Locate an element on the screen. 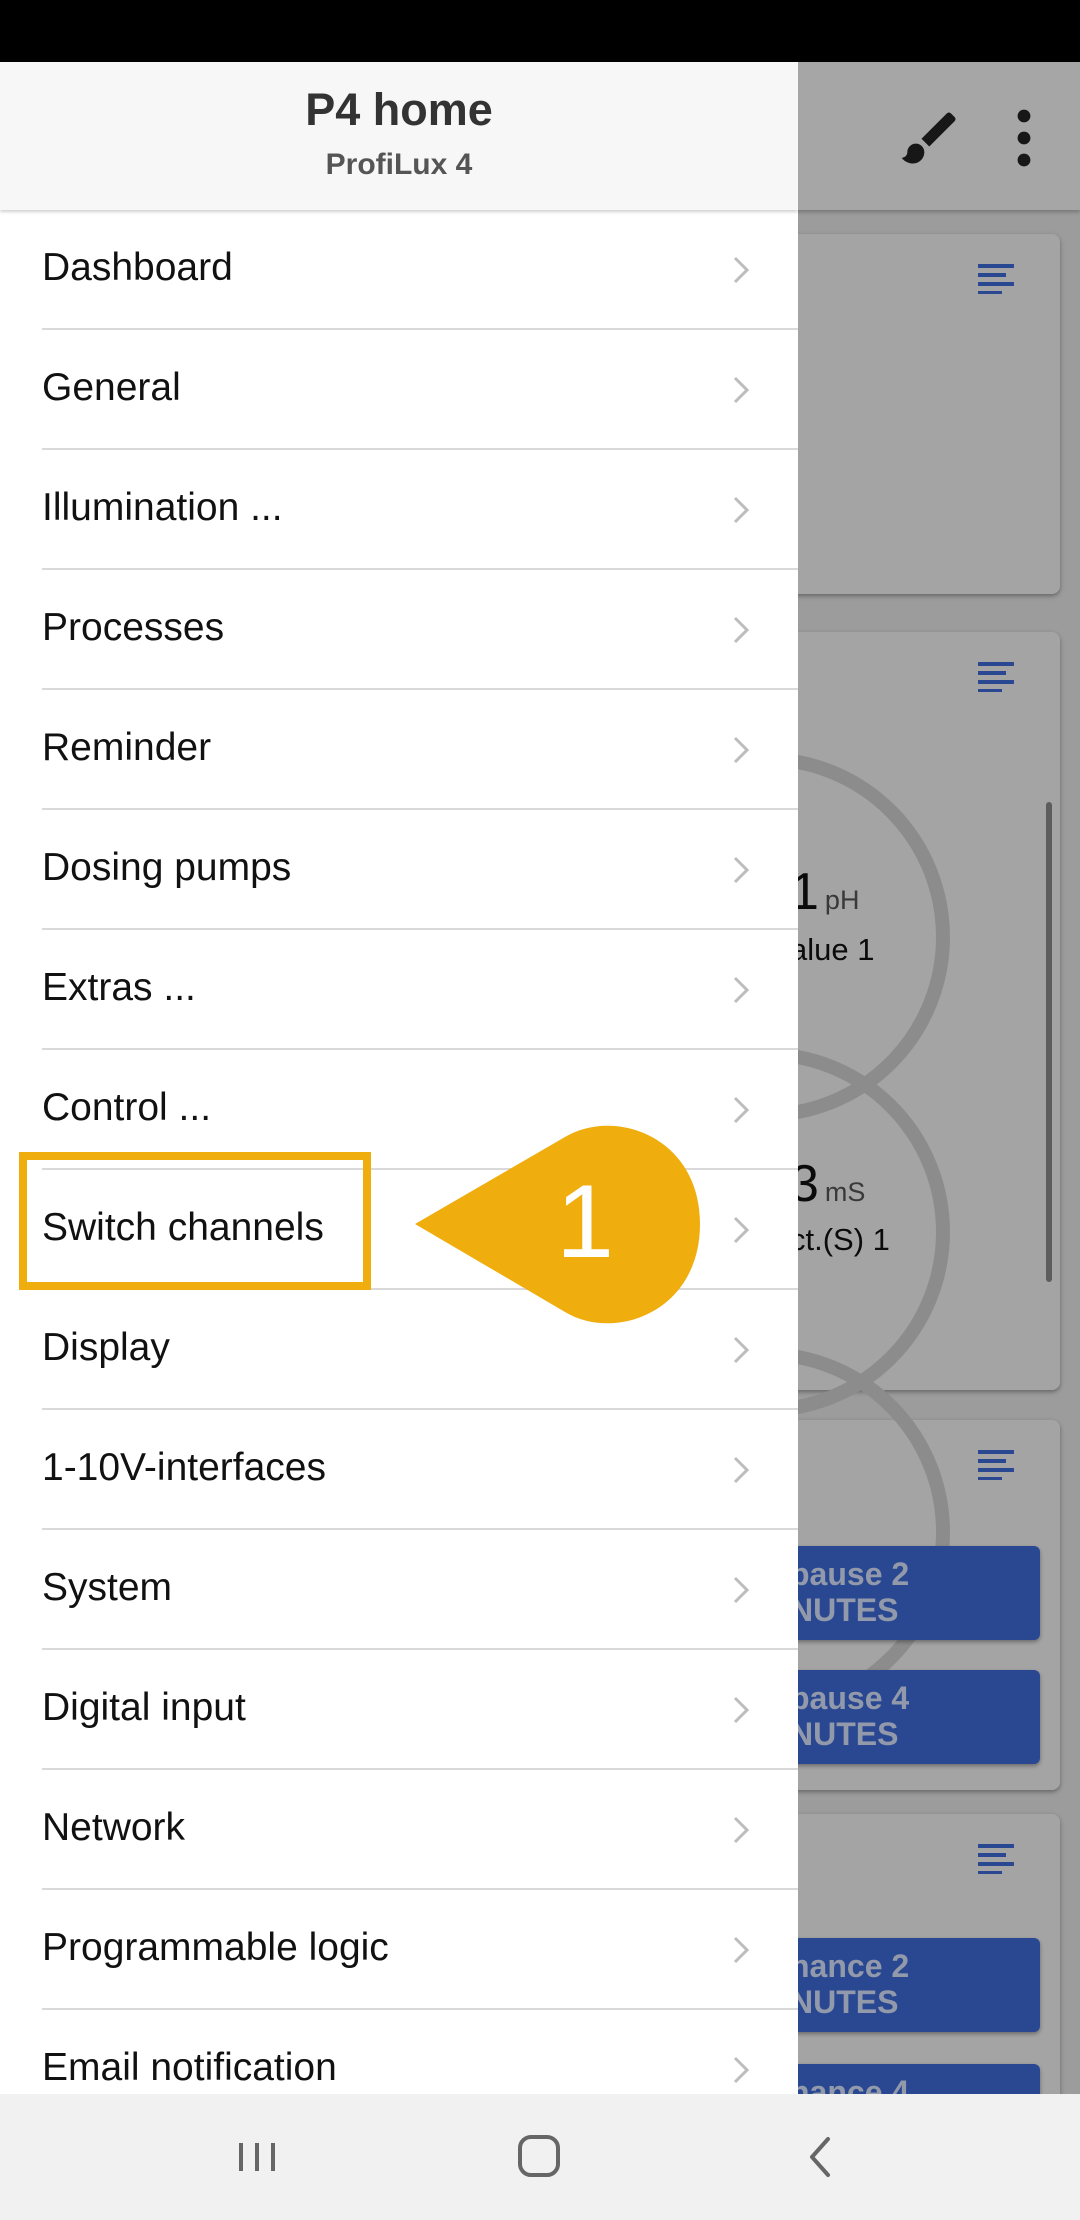 Image resolution: width=1080 pixels, height=2220 pixels. menu-item-label: Email notification is located at coordinates (189, 2067).